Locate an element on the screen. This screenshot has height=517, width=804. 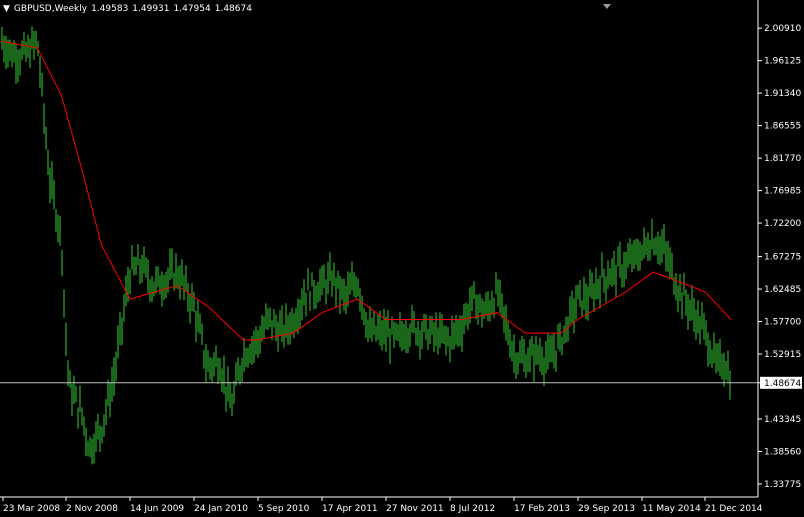
open-value: 1.49583 is located at coordinates (110, 9).